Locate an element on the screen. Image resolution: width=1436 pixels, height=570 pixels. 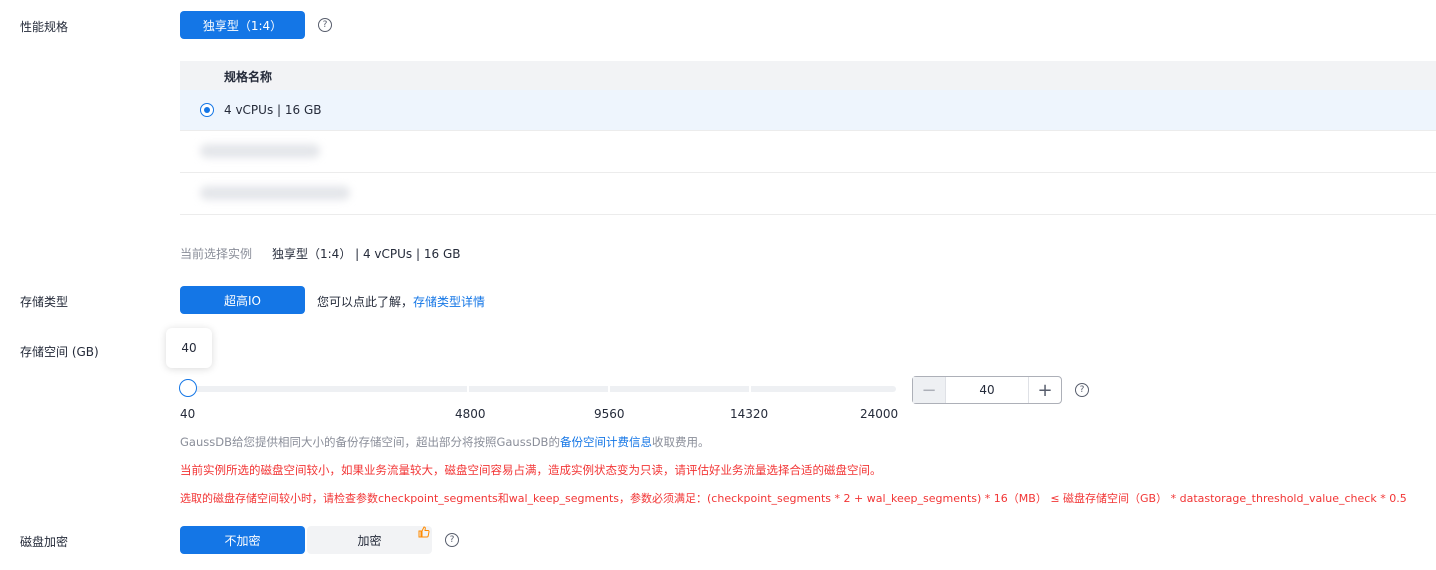
spec-row-label: 4 vCPUs | 16 GB is located at coordinates (273, 110).